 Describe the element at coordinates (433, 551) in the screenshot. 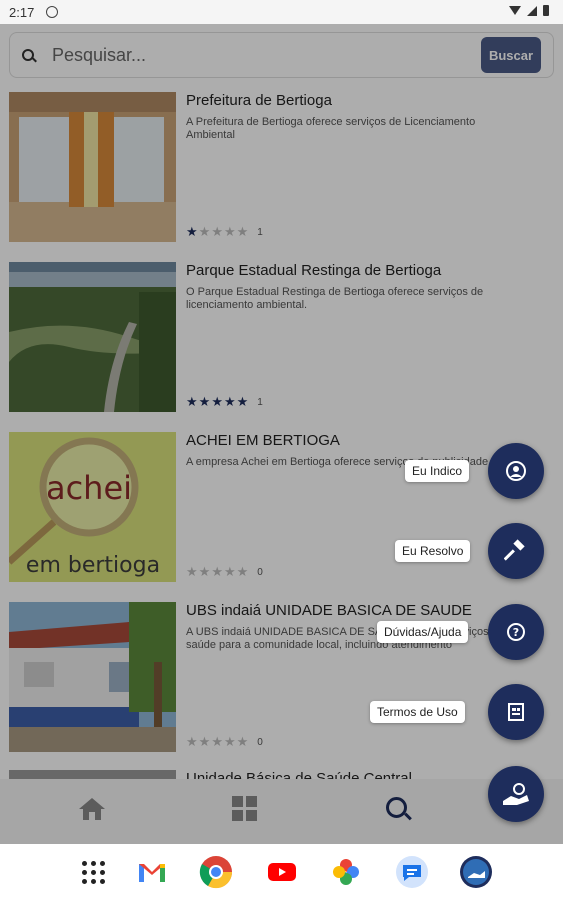

I see `fab-label-eu-resolvo: Eu Resolvo` at that location.